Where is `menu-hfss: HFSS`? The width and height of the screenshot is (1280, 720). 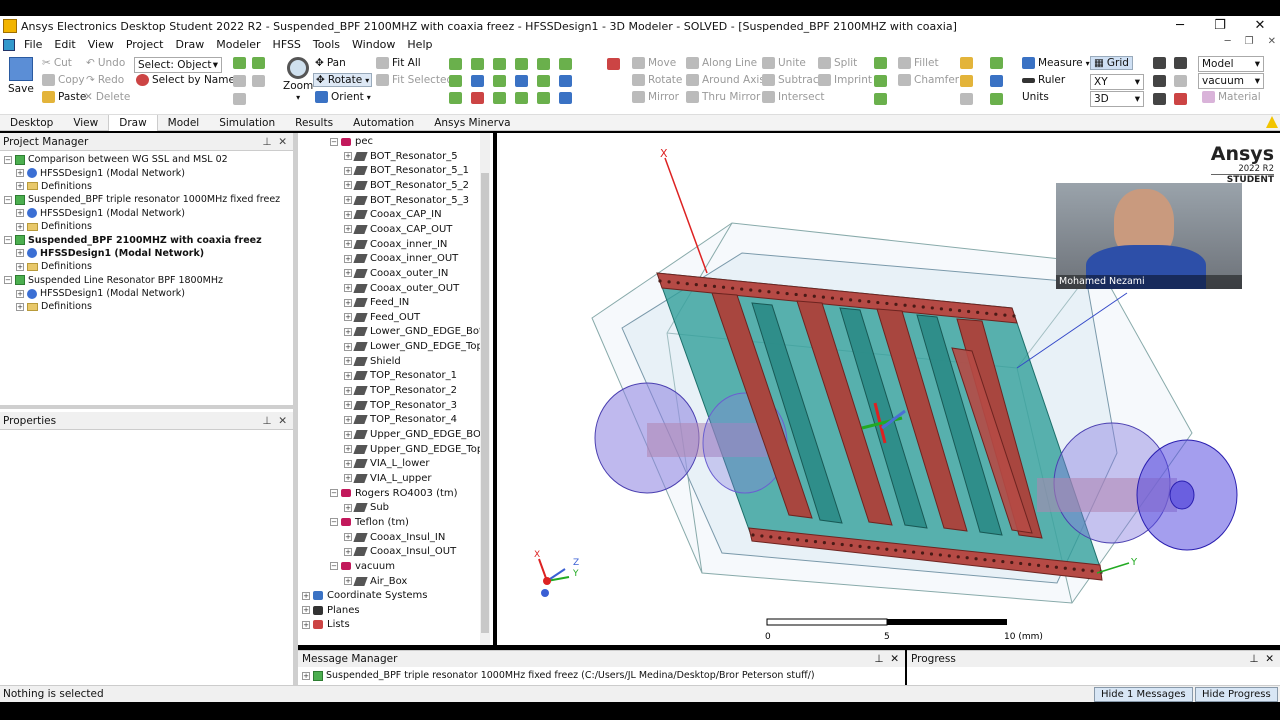
menu-hfss: HFSS is located at coordinates (287, 44).